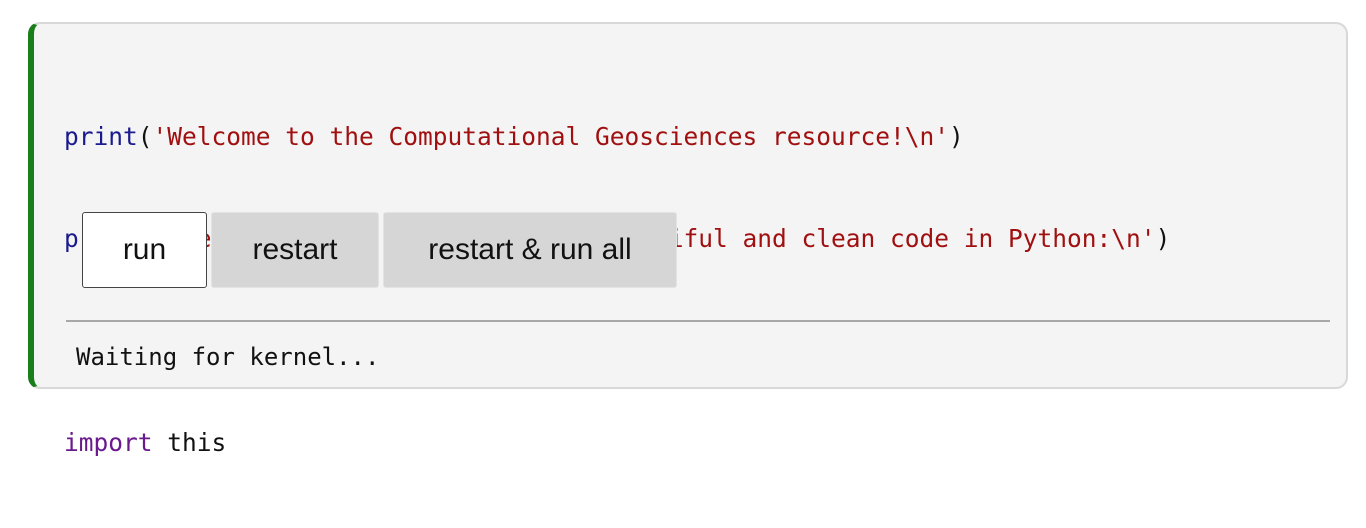 The image size is (1366, 528). Describe the element at coordinates (617, 443) in the screenshot. I see `code-line: import this` at that location.